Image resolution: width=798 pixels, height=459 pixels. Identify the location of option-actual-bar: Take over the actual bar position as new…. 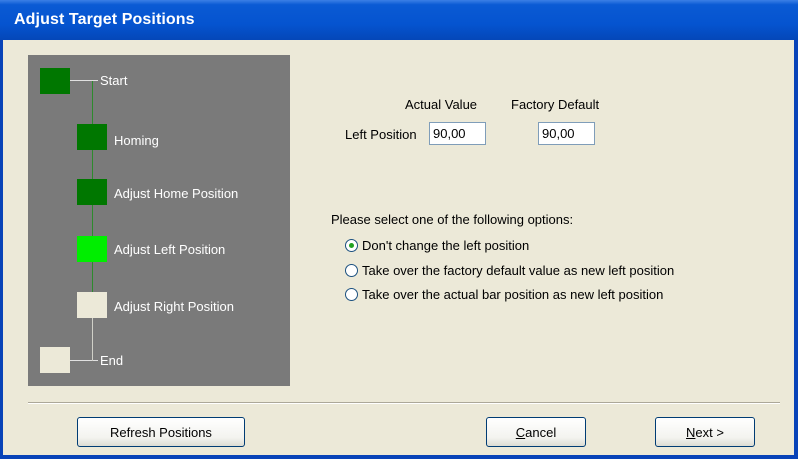
(504, 294).